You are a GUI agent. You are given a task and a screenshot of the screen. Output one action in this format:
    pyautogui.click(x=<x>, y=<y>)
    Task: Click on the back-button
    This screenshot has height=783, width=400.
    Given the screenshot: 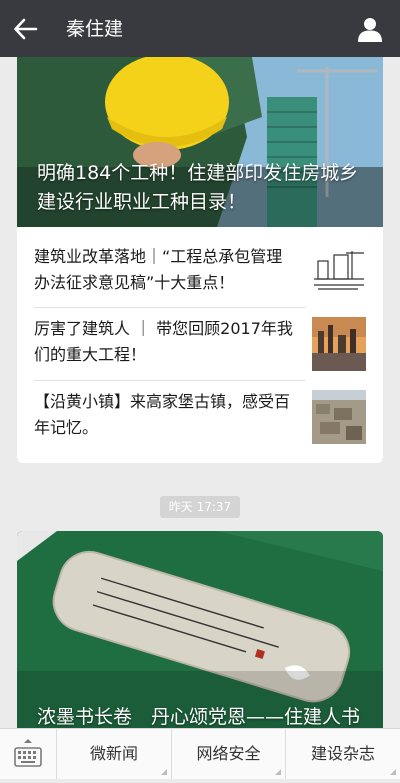 What is the action you would take?
    pyautogui.click(x=26, y=29)
    